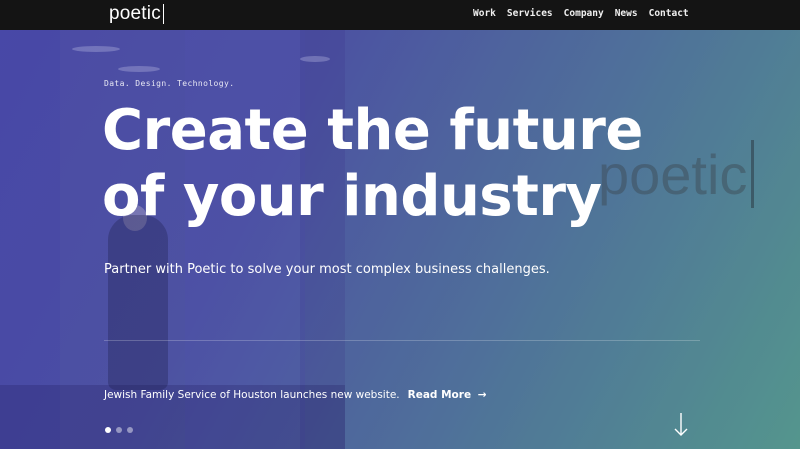 The image size is (800, 449). I want to click on read-more-link: Read More →, so click(447, 395).